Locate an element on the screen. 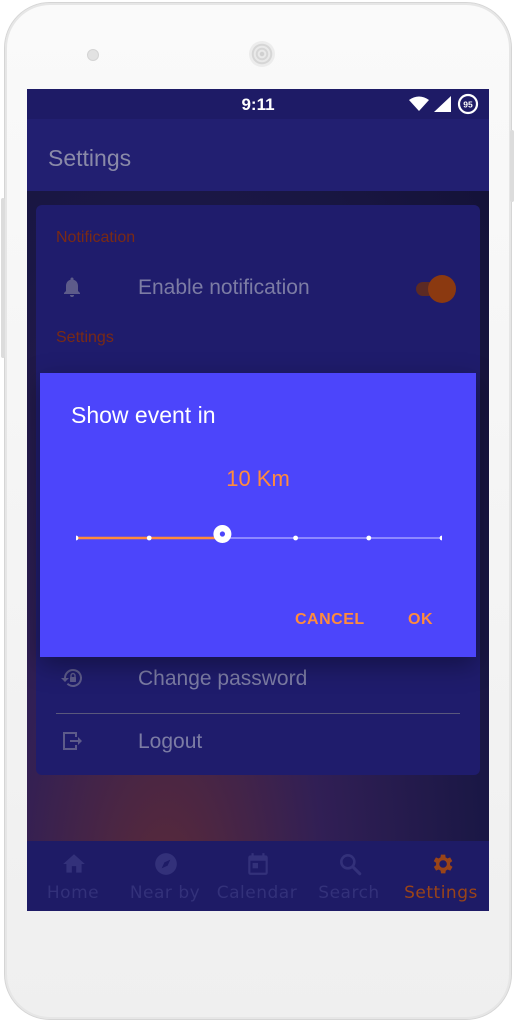 The height and width of the screenshot is (1024, 515). signal-icon is located at coordinates (442, 104).